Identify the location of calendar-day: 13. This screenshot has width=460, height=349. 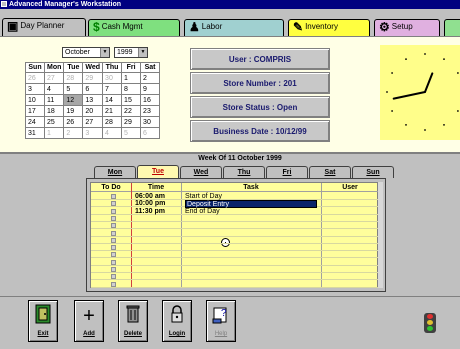
(93, 100).